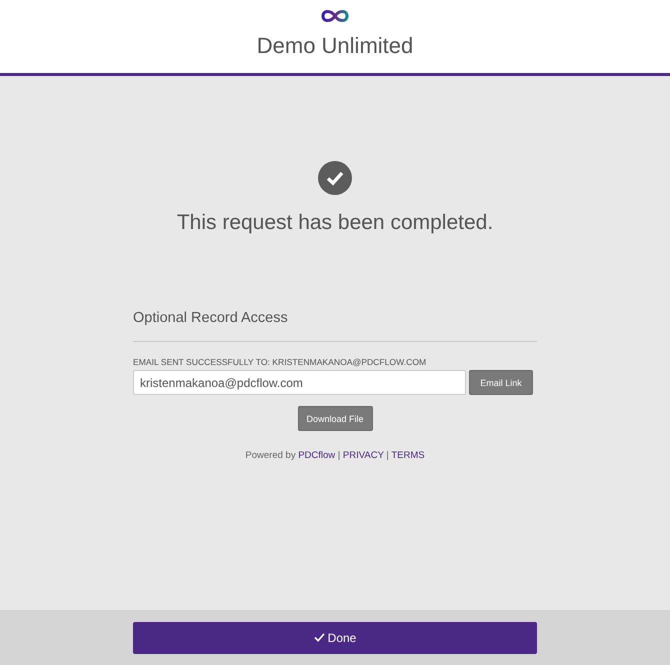 The image size is (670, 665). What do you see at coordinates (335, 223) in the screenshot?
I see `completion-message: This request has been completed.` at bounding box center [335, 223].